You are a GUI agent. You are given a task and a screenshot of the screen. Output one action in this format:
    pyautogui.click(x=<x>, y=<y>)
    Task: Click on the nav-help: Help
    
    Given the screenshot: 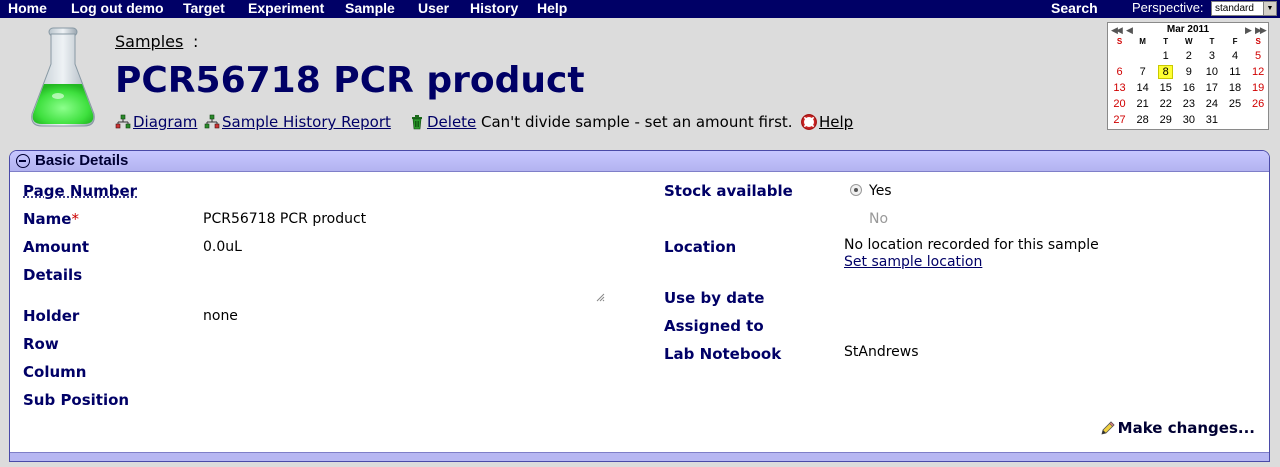 What is the action you would take?
    pyautogui.click(x=552, y=8)
    